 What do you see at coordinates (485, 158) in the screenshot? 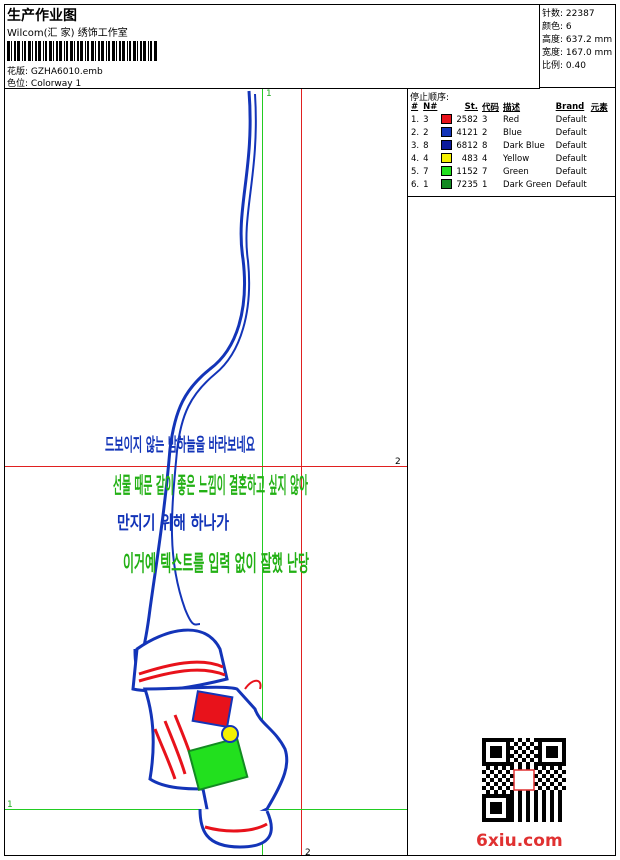
I see `cell-code: 4` at bounding box center [485, 158].